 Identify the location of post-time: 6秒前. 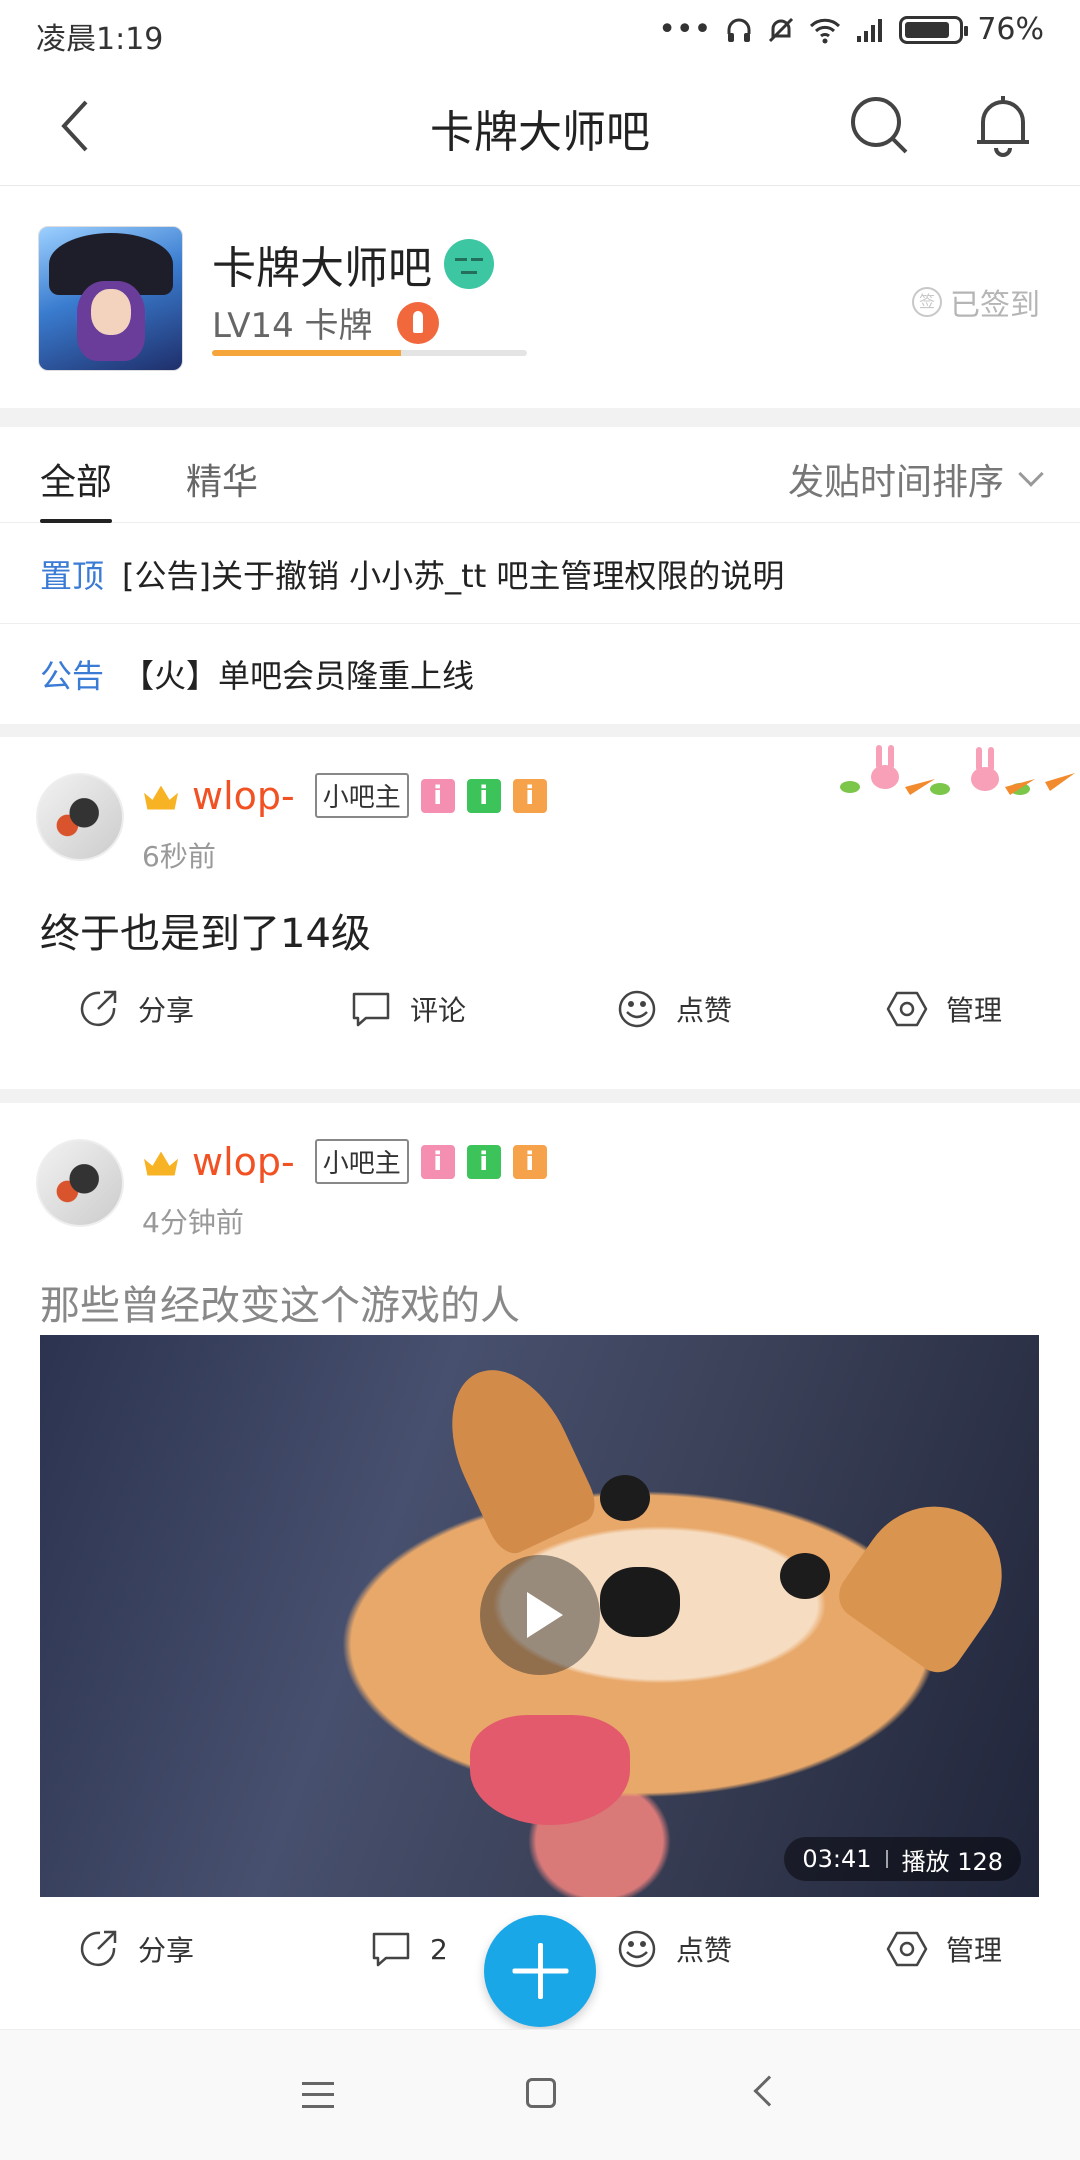
(179, 856).